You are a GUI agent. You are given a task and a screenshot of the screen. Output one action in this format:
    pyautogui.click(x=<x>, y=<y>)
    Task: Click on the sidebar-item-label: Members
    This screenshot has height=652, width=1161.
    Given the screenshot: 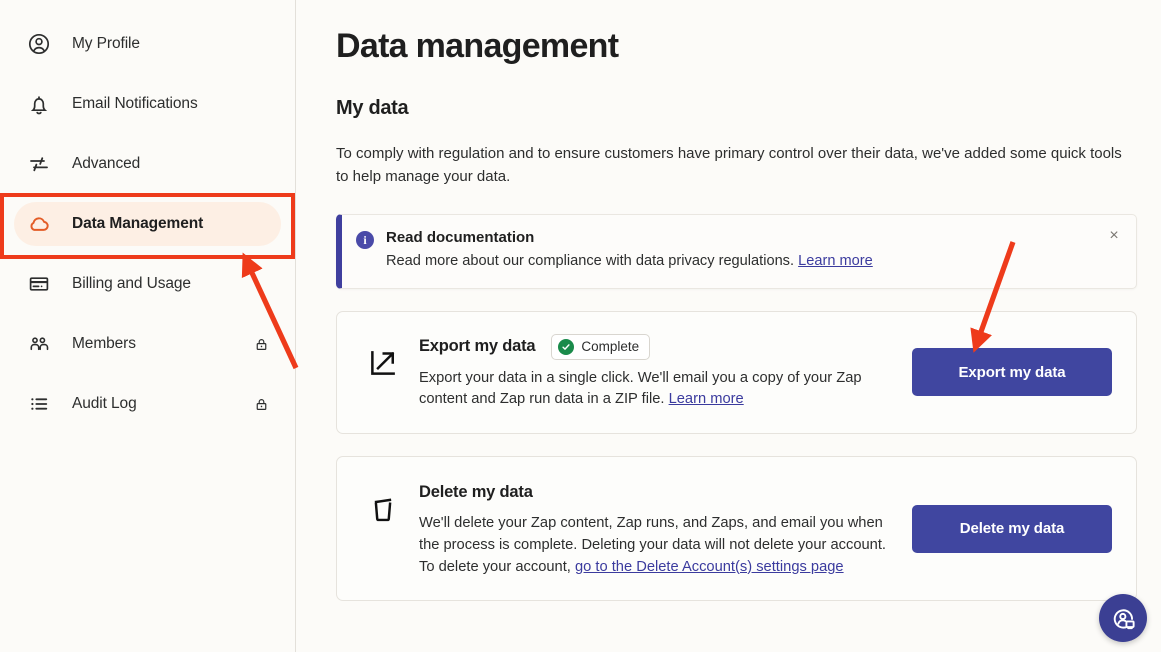 What is the action you would take?
    pyautogui.click(x=104, y=343)
    